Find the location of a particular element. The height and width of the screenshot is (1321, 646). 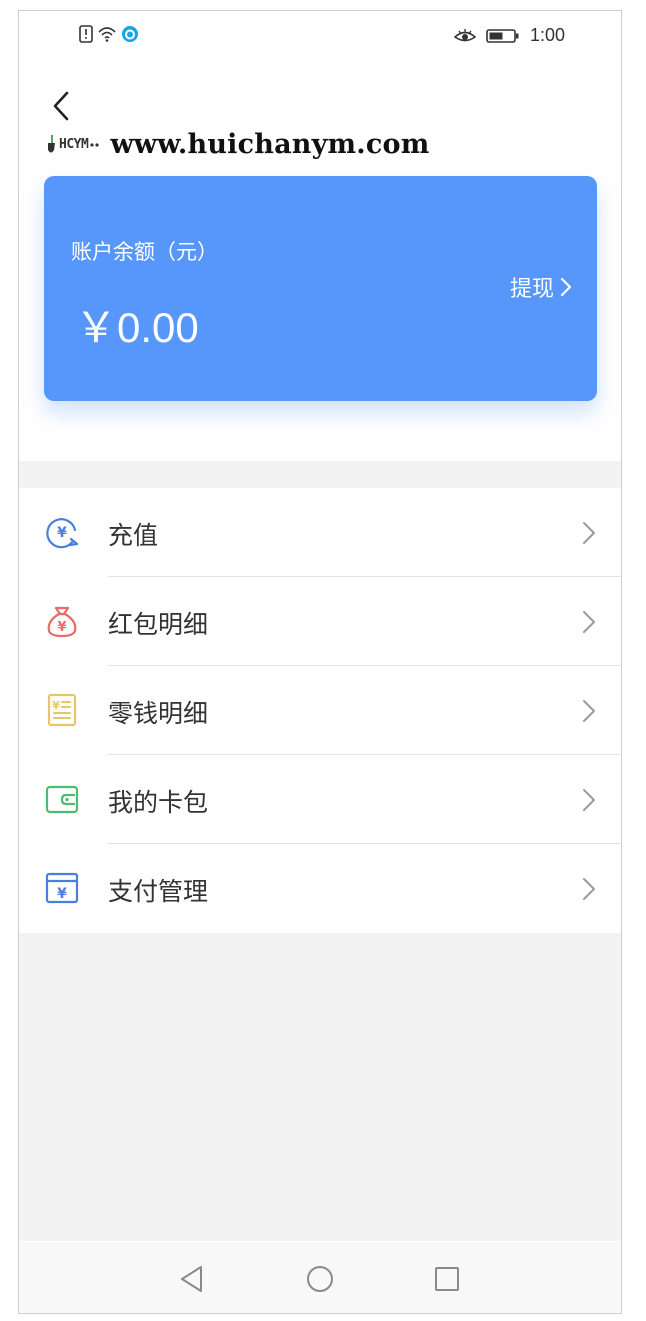

battery-icon is located at coordinates (502, 35).